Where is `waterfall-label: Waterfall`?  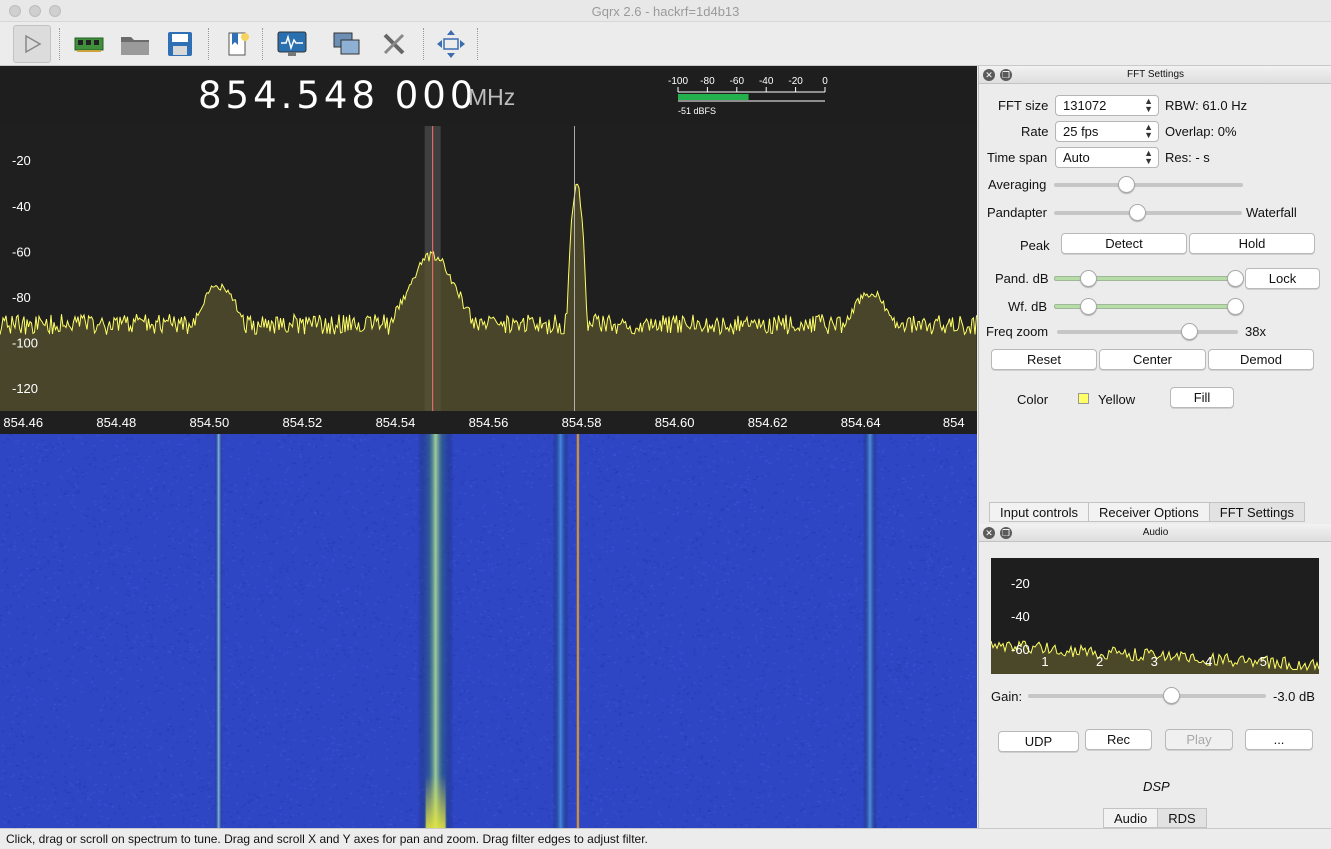 waterfall-label: Waterfall is located at coordinates (1271, 212).